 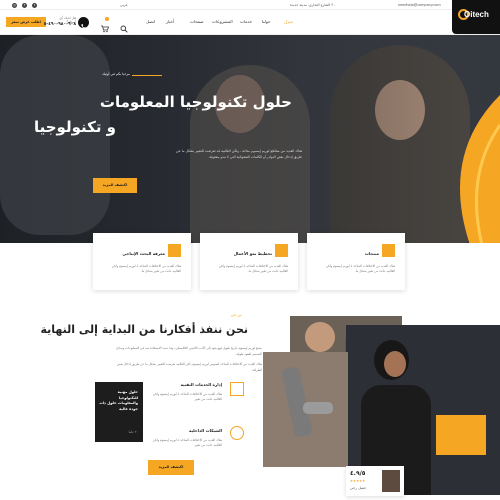 What do you see at coordinates (83, 23) in the screenshot?
I see `phone-icon` at bounding box center [83, 23].